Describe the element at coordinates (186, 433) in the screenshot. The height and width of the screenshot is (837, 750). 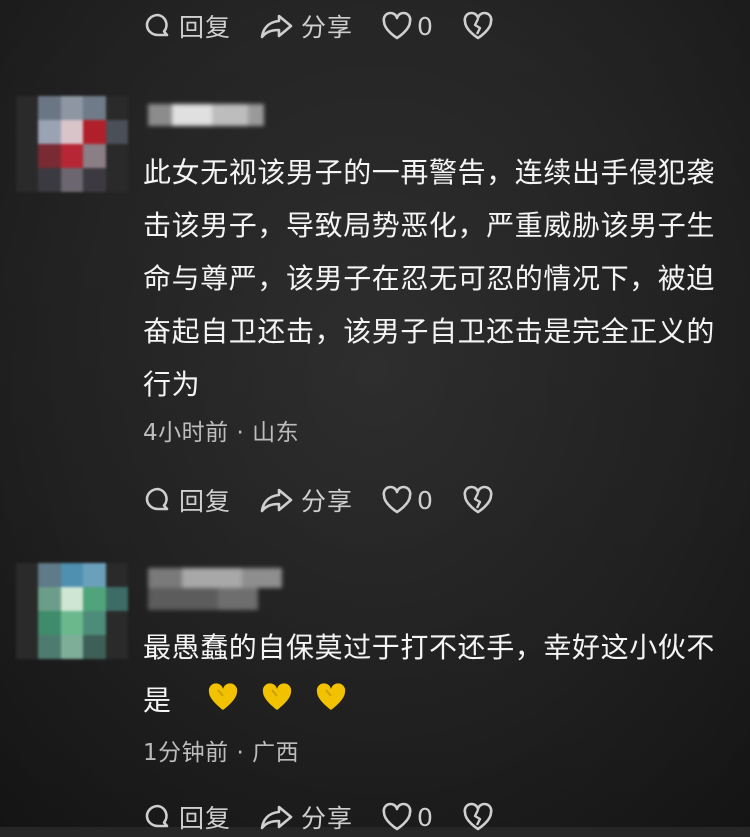
I see `comment-time: 4小时前` at that location.